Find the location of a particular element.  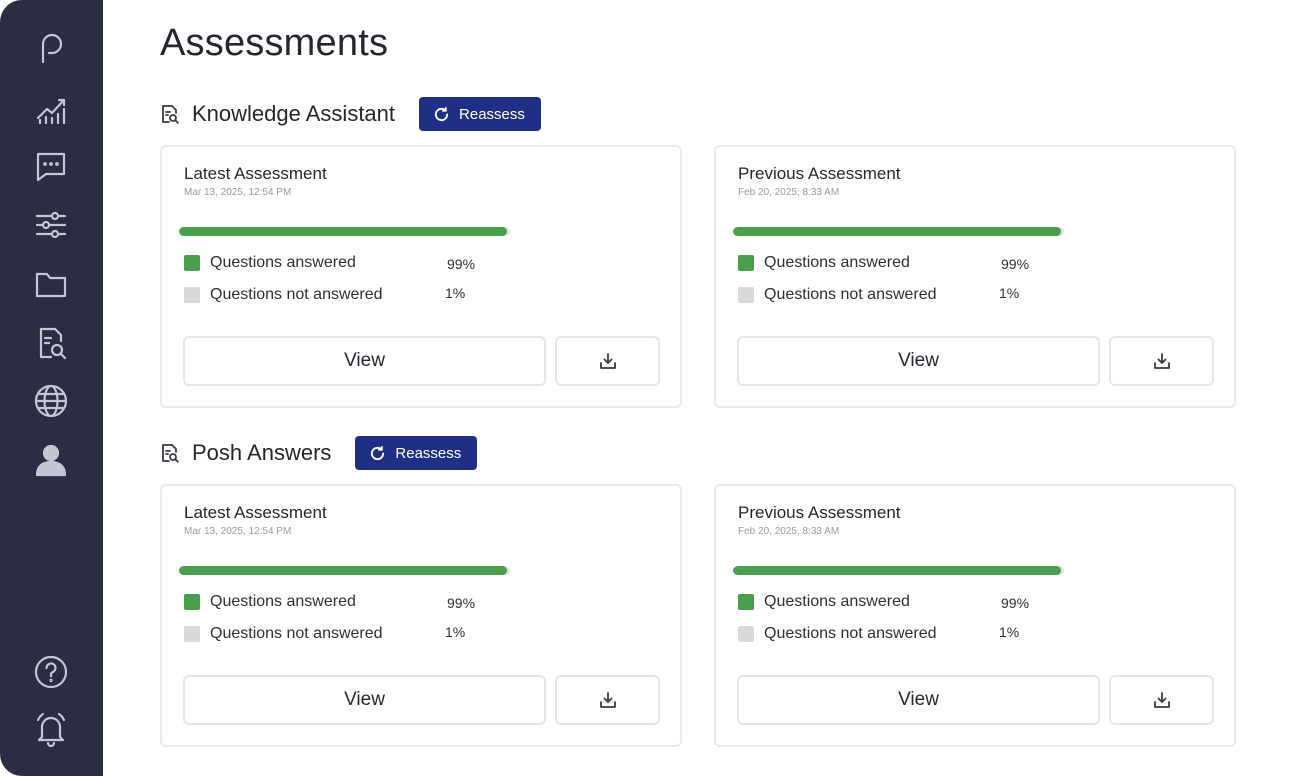

page-title: Assessments is located at coordinates (274, 43).